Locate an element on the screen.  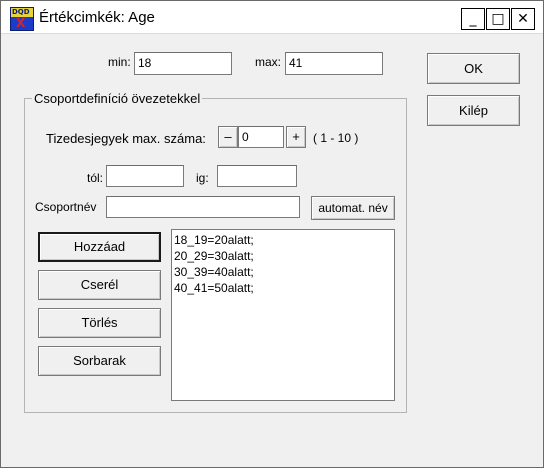
delete-button-label: Törlés is located at coordinates (99, 322).